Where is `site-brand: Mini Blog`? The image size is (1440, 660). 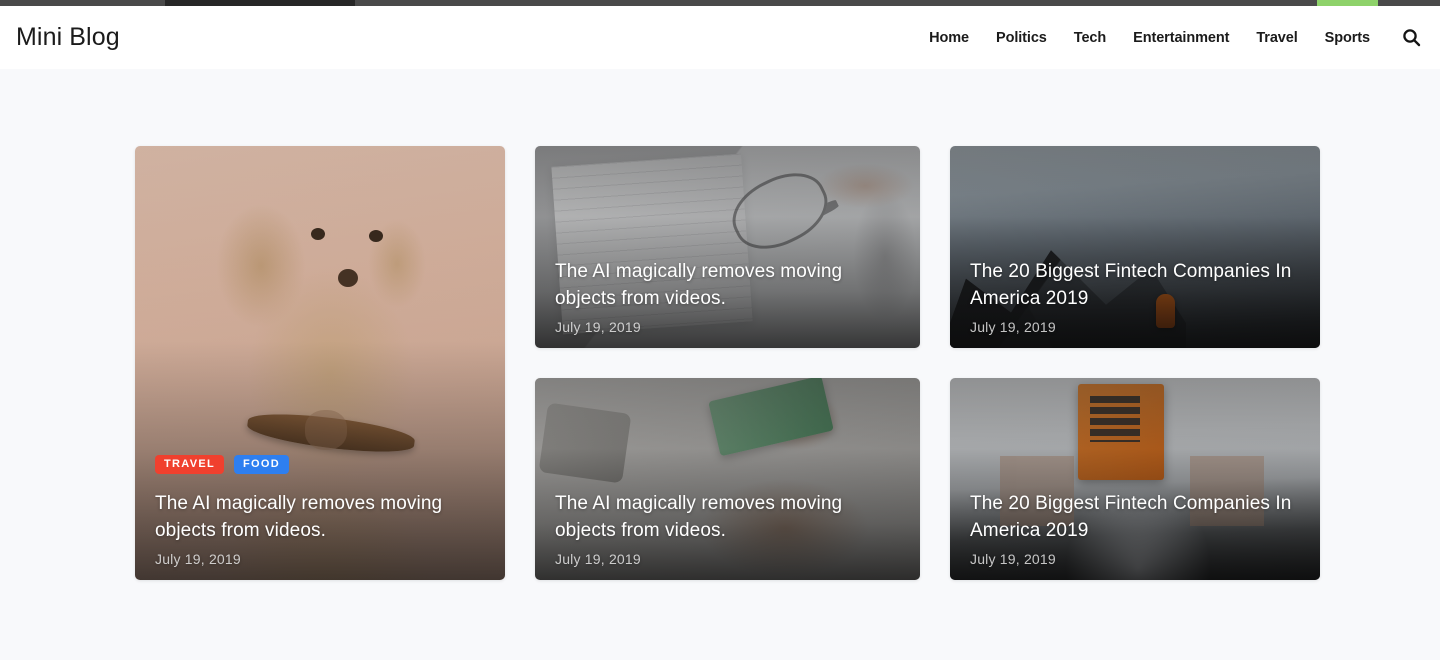
site-brand: Mini Blog is located at coordinates (68, 37).